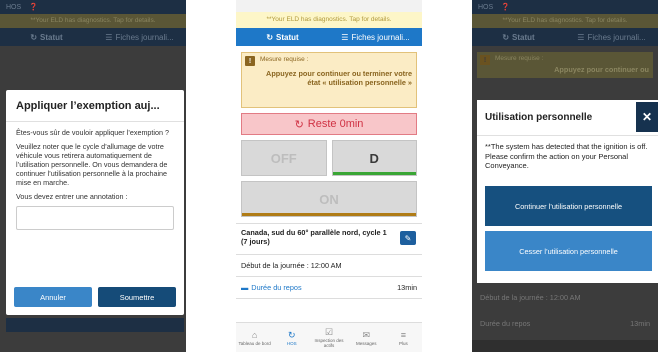 The width and height of the screenshot is (658, 352). I want to click on remaining-time: Reste 0min, so click(335, 124).